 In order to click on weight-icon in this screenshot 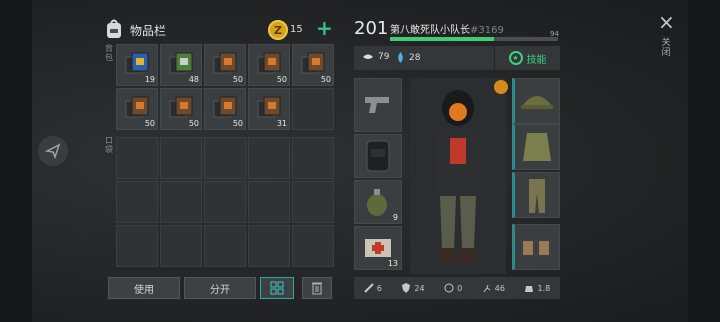, I will do `click(529, 289)`.